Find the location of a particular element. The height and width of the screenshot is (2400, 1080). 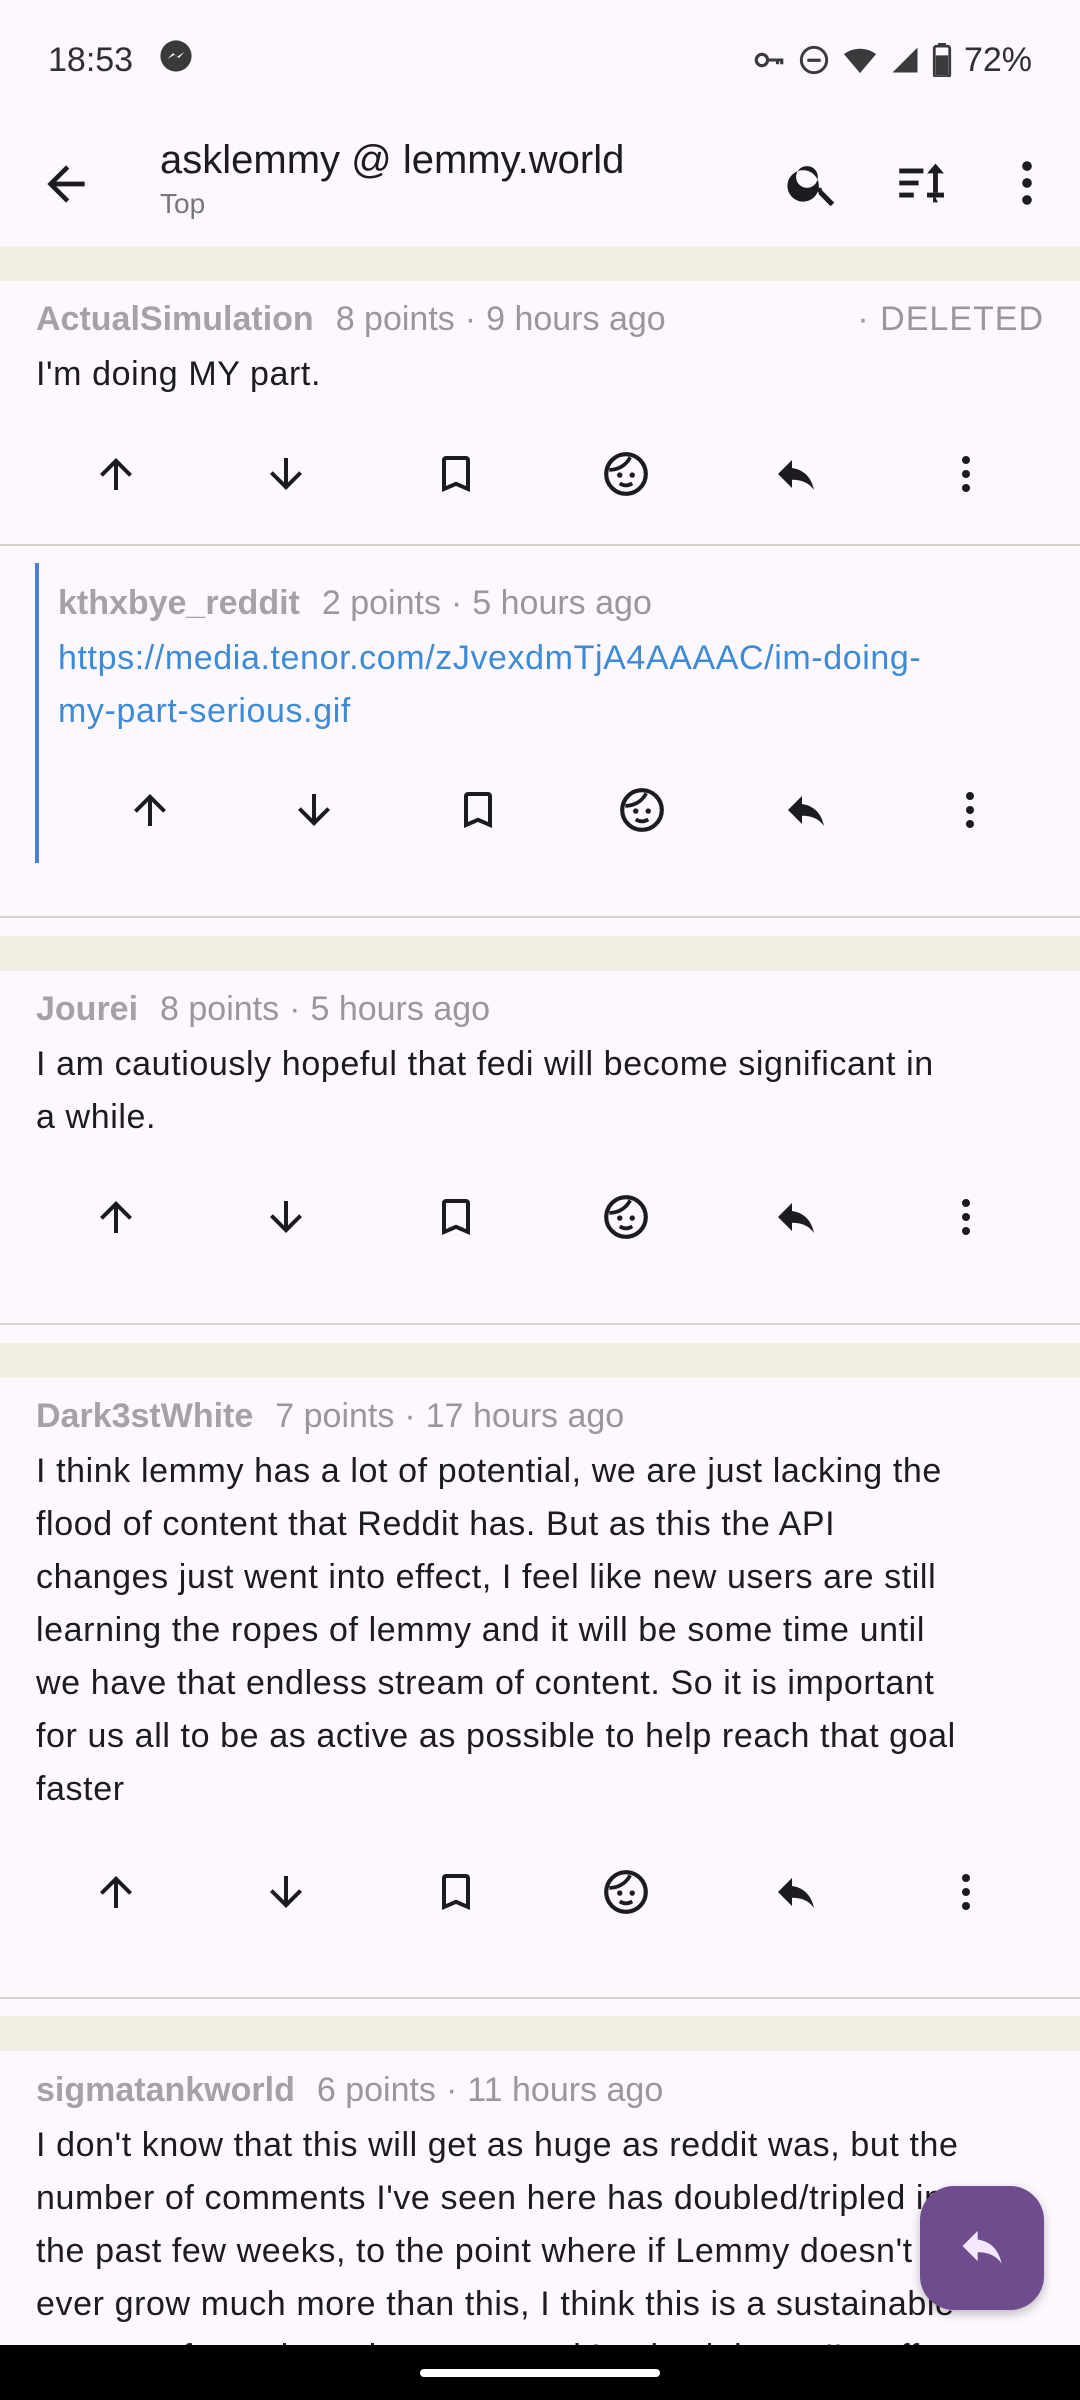

messenger-icon is located at coordinates (176, 60).